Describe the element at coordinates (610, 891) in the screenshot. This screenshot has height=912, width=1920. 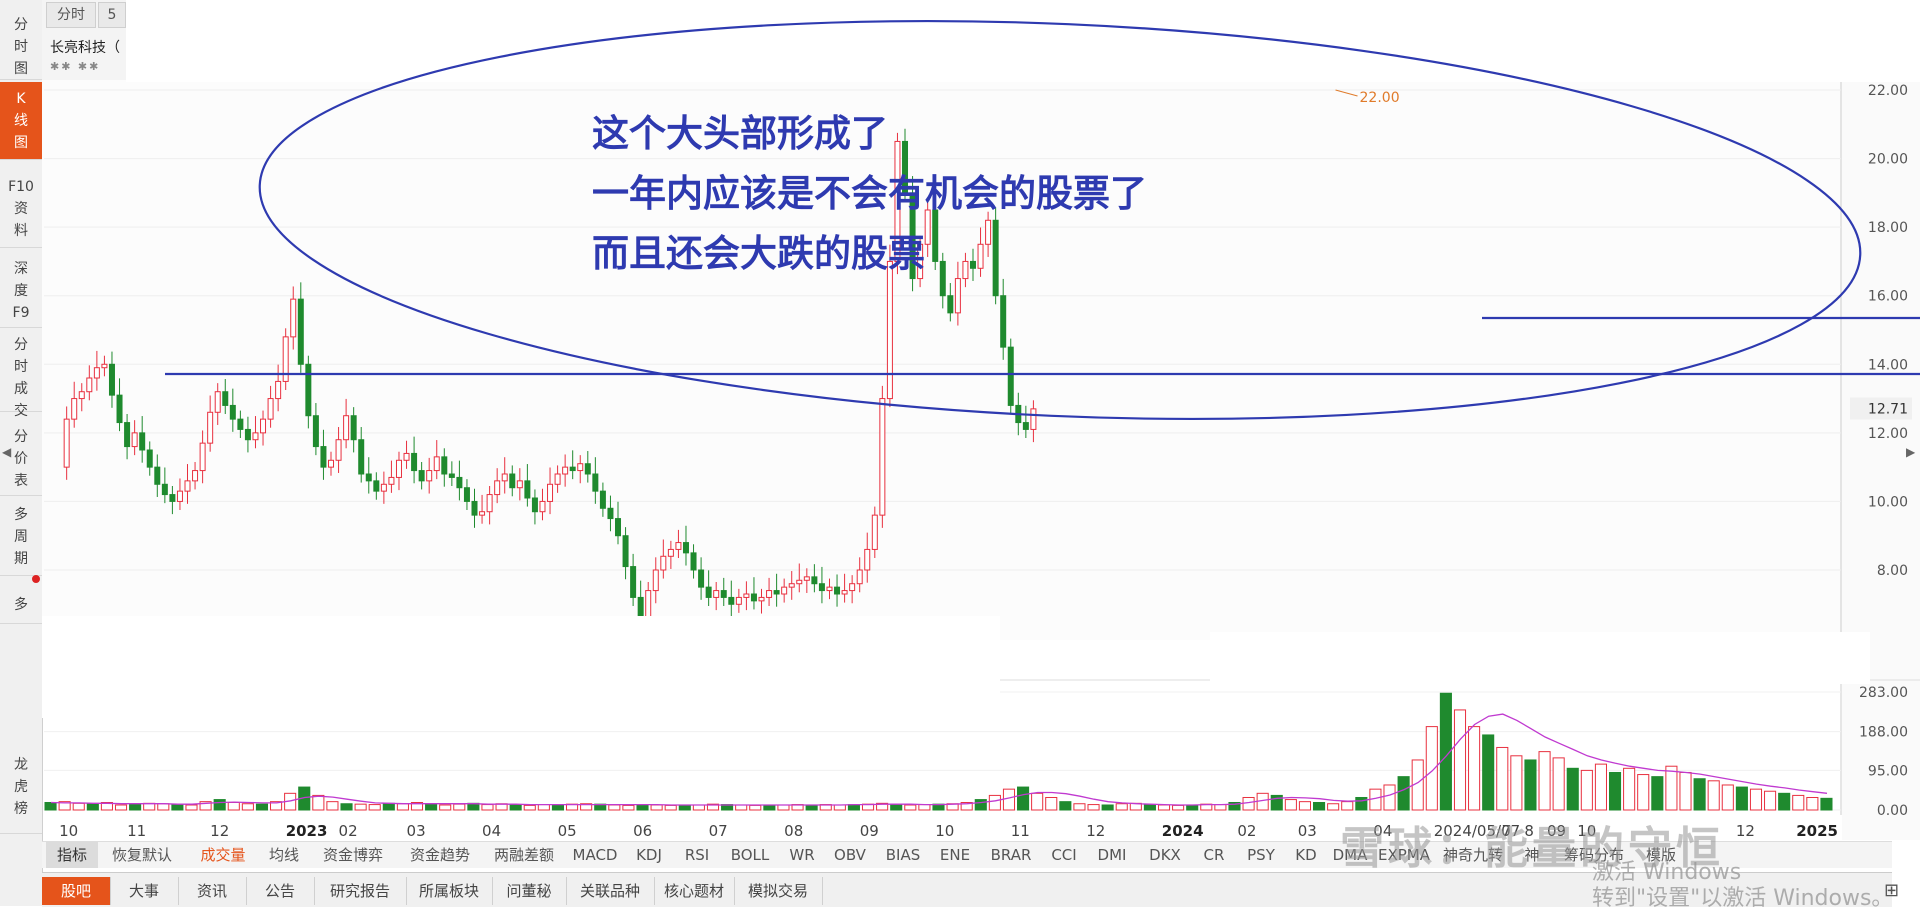
I see `bottom-tab-7: 关联品种` at that location.